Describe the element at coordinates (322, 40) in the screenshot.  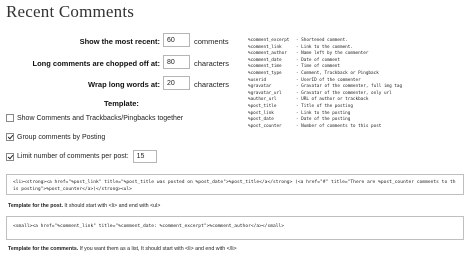
I see `tag-description: - Shortened comment.` at that location.